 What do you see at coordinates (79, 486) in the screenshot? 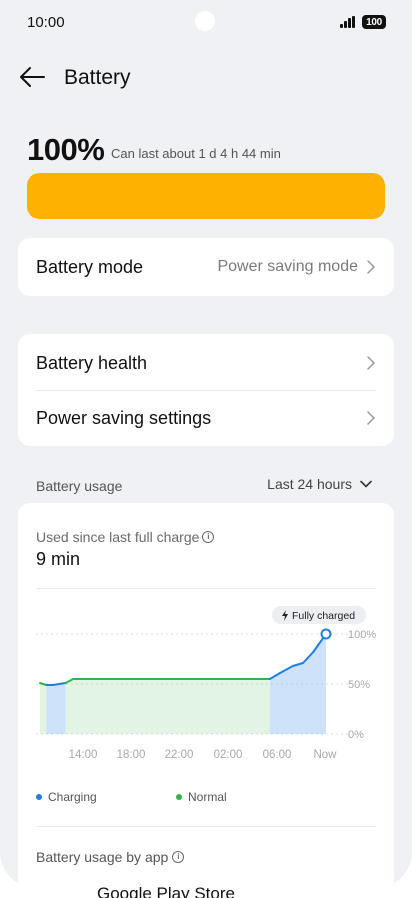
I see `battery-usage-title: Battery usage` at bounding box center [79, 486].